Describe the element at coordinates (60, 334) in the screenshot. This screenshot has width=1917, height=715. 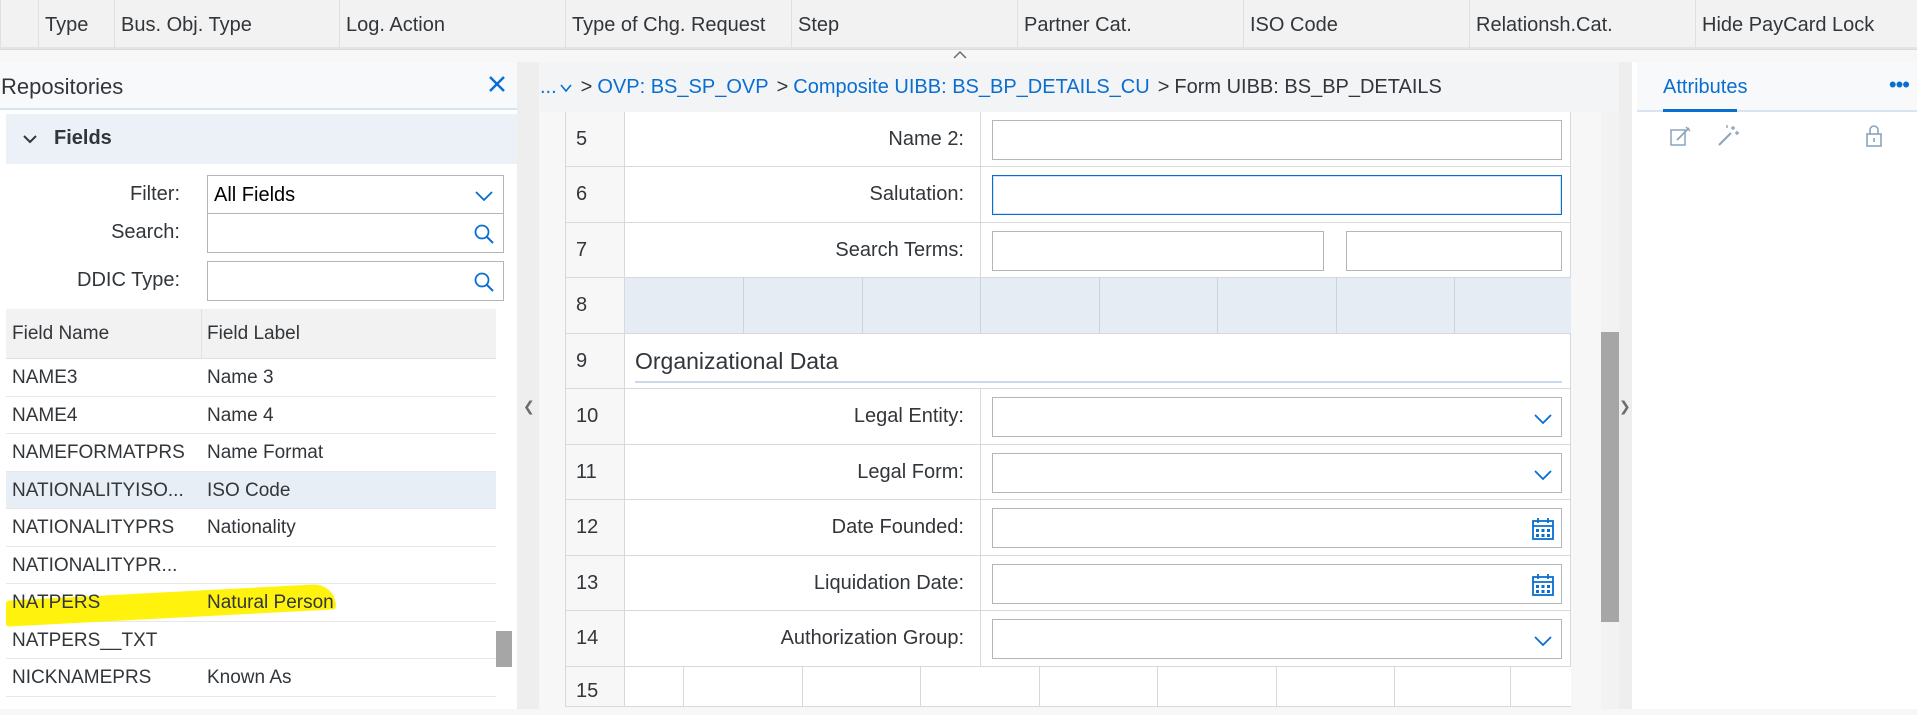
I see `column-header-field-name: Field Name` at that location.